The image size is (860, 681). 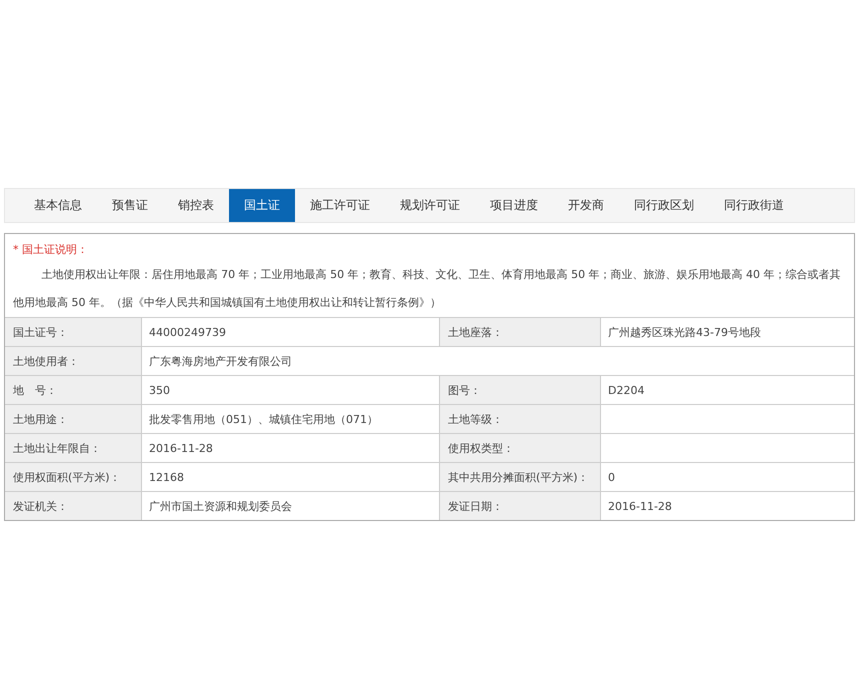 What do you see at coordinates (73, 332) in the screenshot?
I see `field-label: 国土证号：` at bounding box center [73, 332].